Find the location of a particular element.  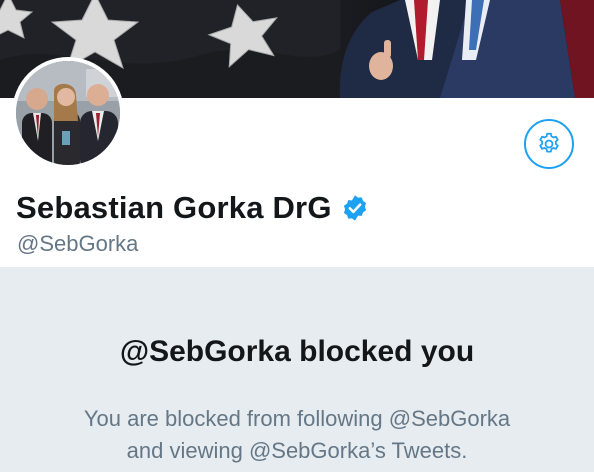

display-name: Sebastian Gorka DrG is located at coordinates (174, 207).